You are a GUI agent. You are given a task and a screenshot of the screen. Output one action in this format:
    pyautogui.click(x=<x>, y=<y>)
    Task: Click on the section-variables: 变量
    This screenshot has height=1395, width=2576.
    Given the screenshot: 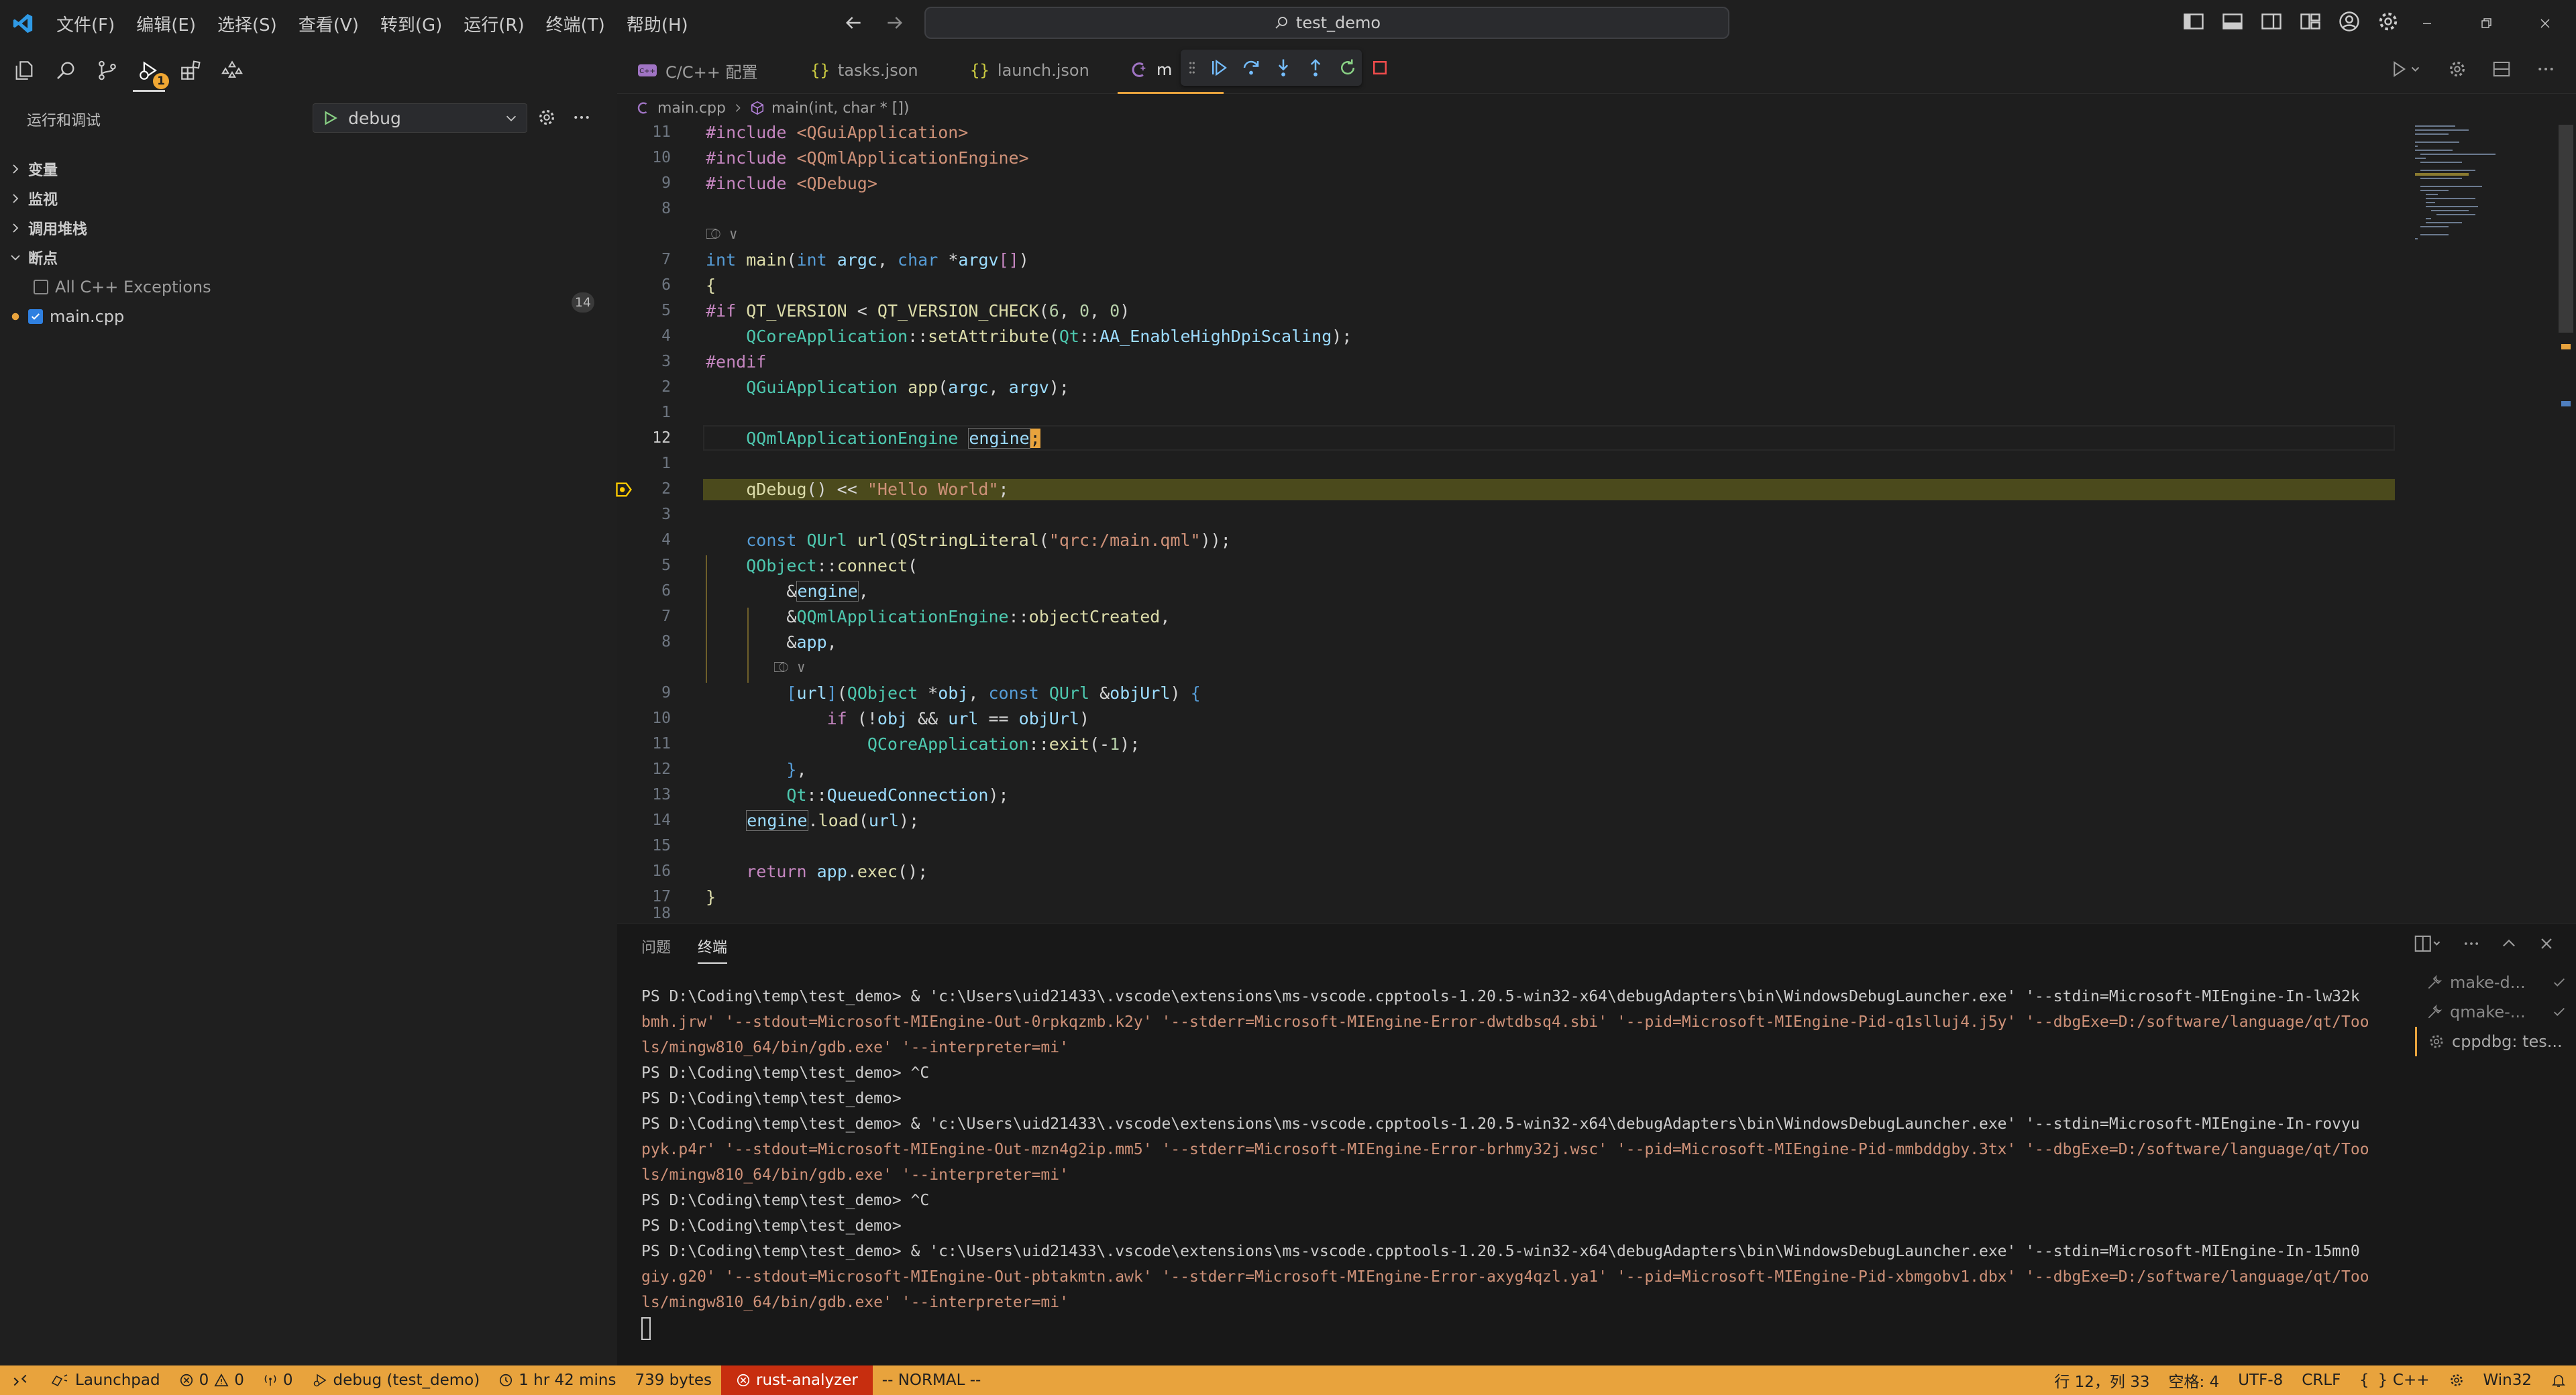 What is the action you would take?
    pyautogui.click(x=33, y=169)
    